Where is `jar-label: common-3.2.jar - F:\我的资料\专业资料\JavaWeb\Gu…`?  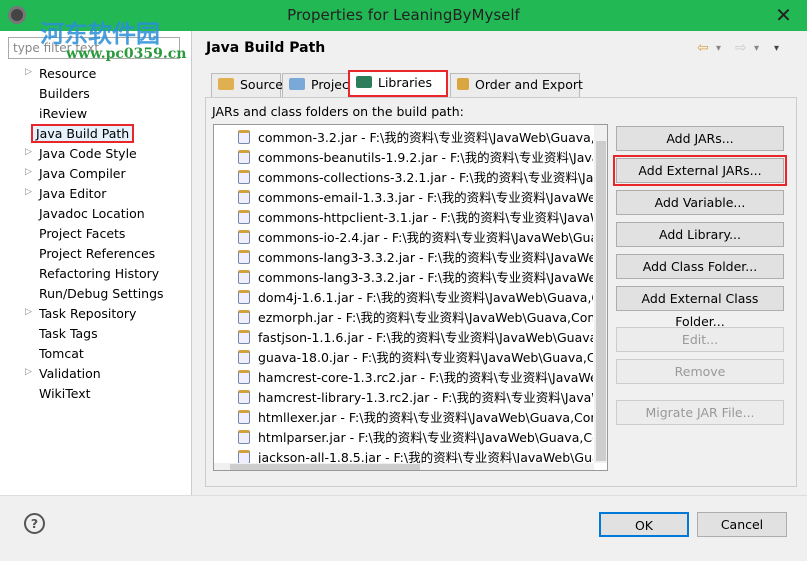 jar-label: common-3.2.jar - F:\我的资料\专业资料\JavaWeb\Gu… is located at coordinates (425, 137).